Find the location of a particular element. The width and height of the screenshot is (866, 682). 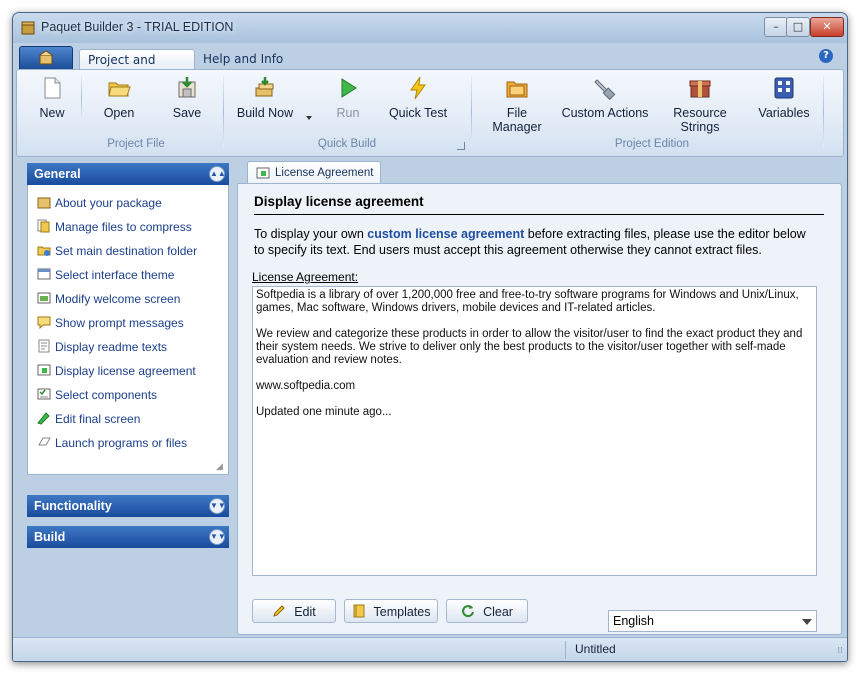

application-menu-button is located at coordinates (46, 58).